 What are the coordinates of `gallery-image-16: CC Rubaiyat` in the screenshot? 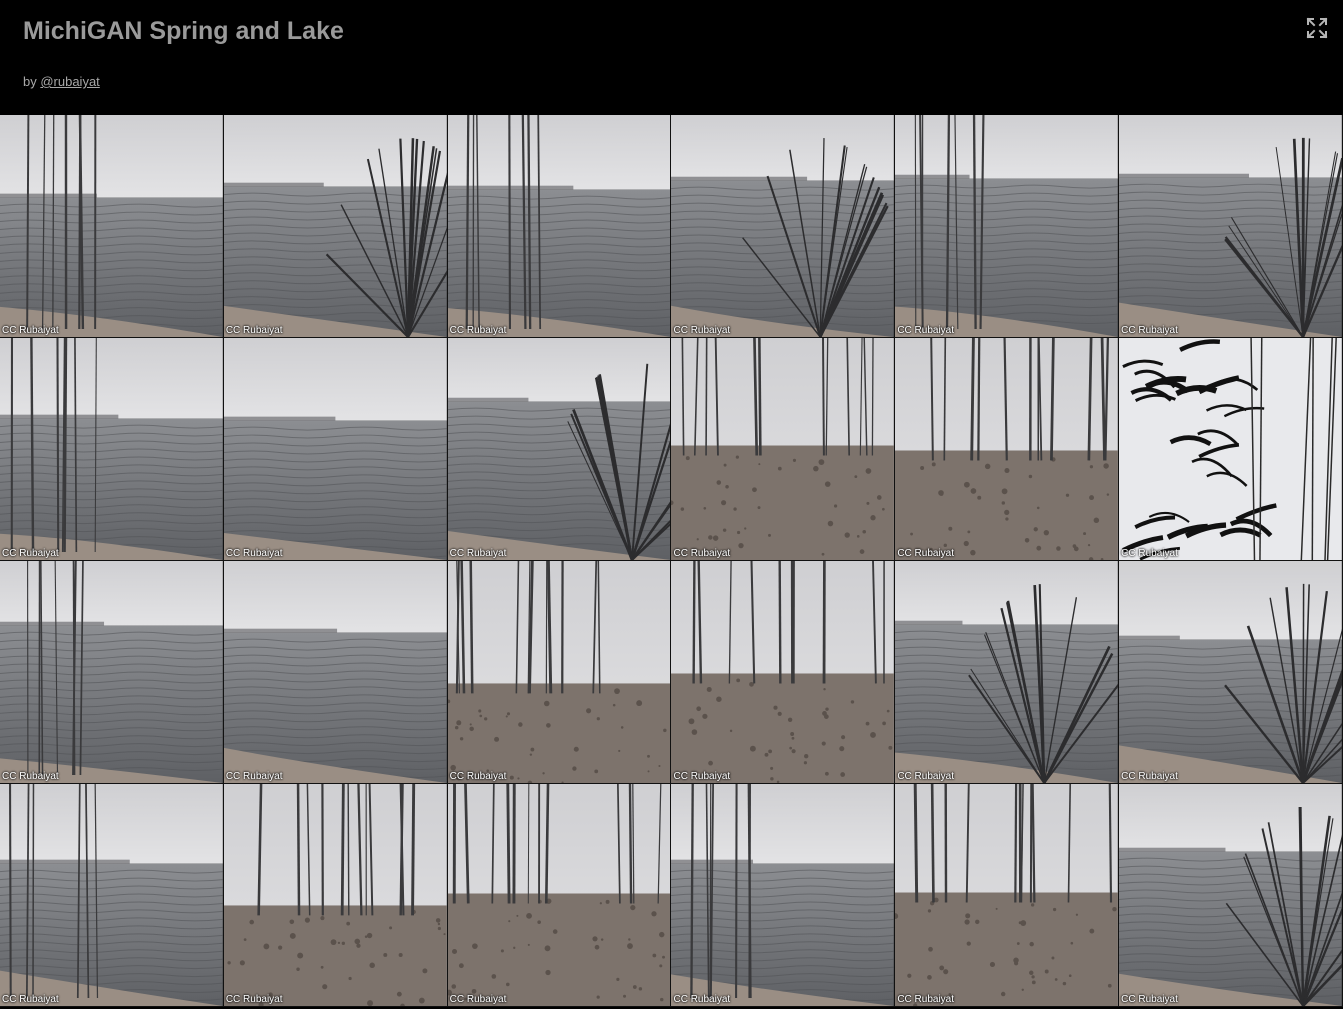 It's located at (783, 672).